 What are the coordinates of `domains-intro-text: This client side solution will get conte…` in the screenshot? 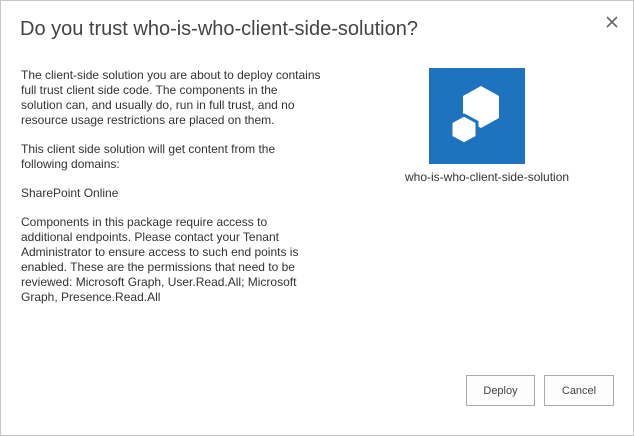 It's located at (148, 156).